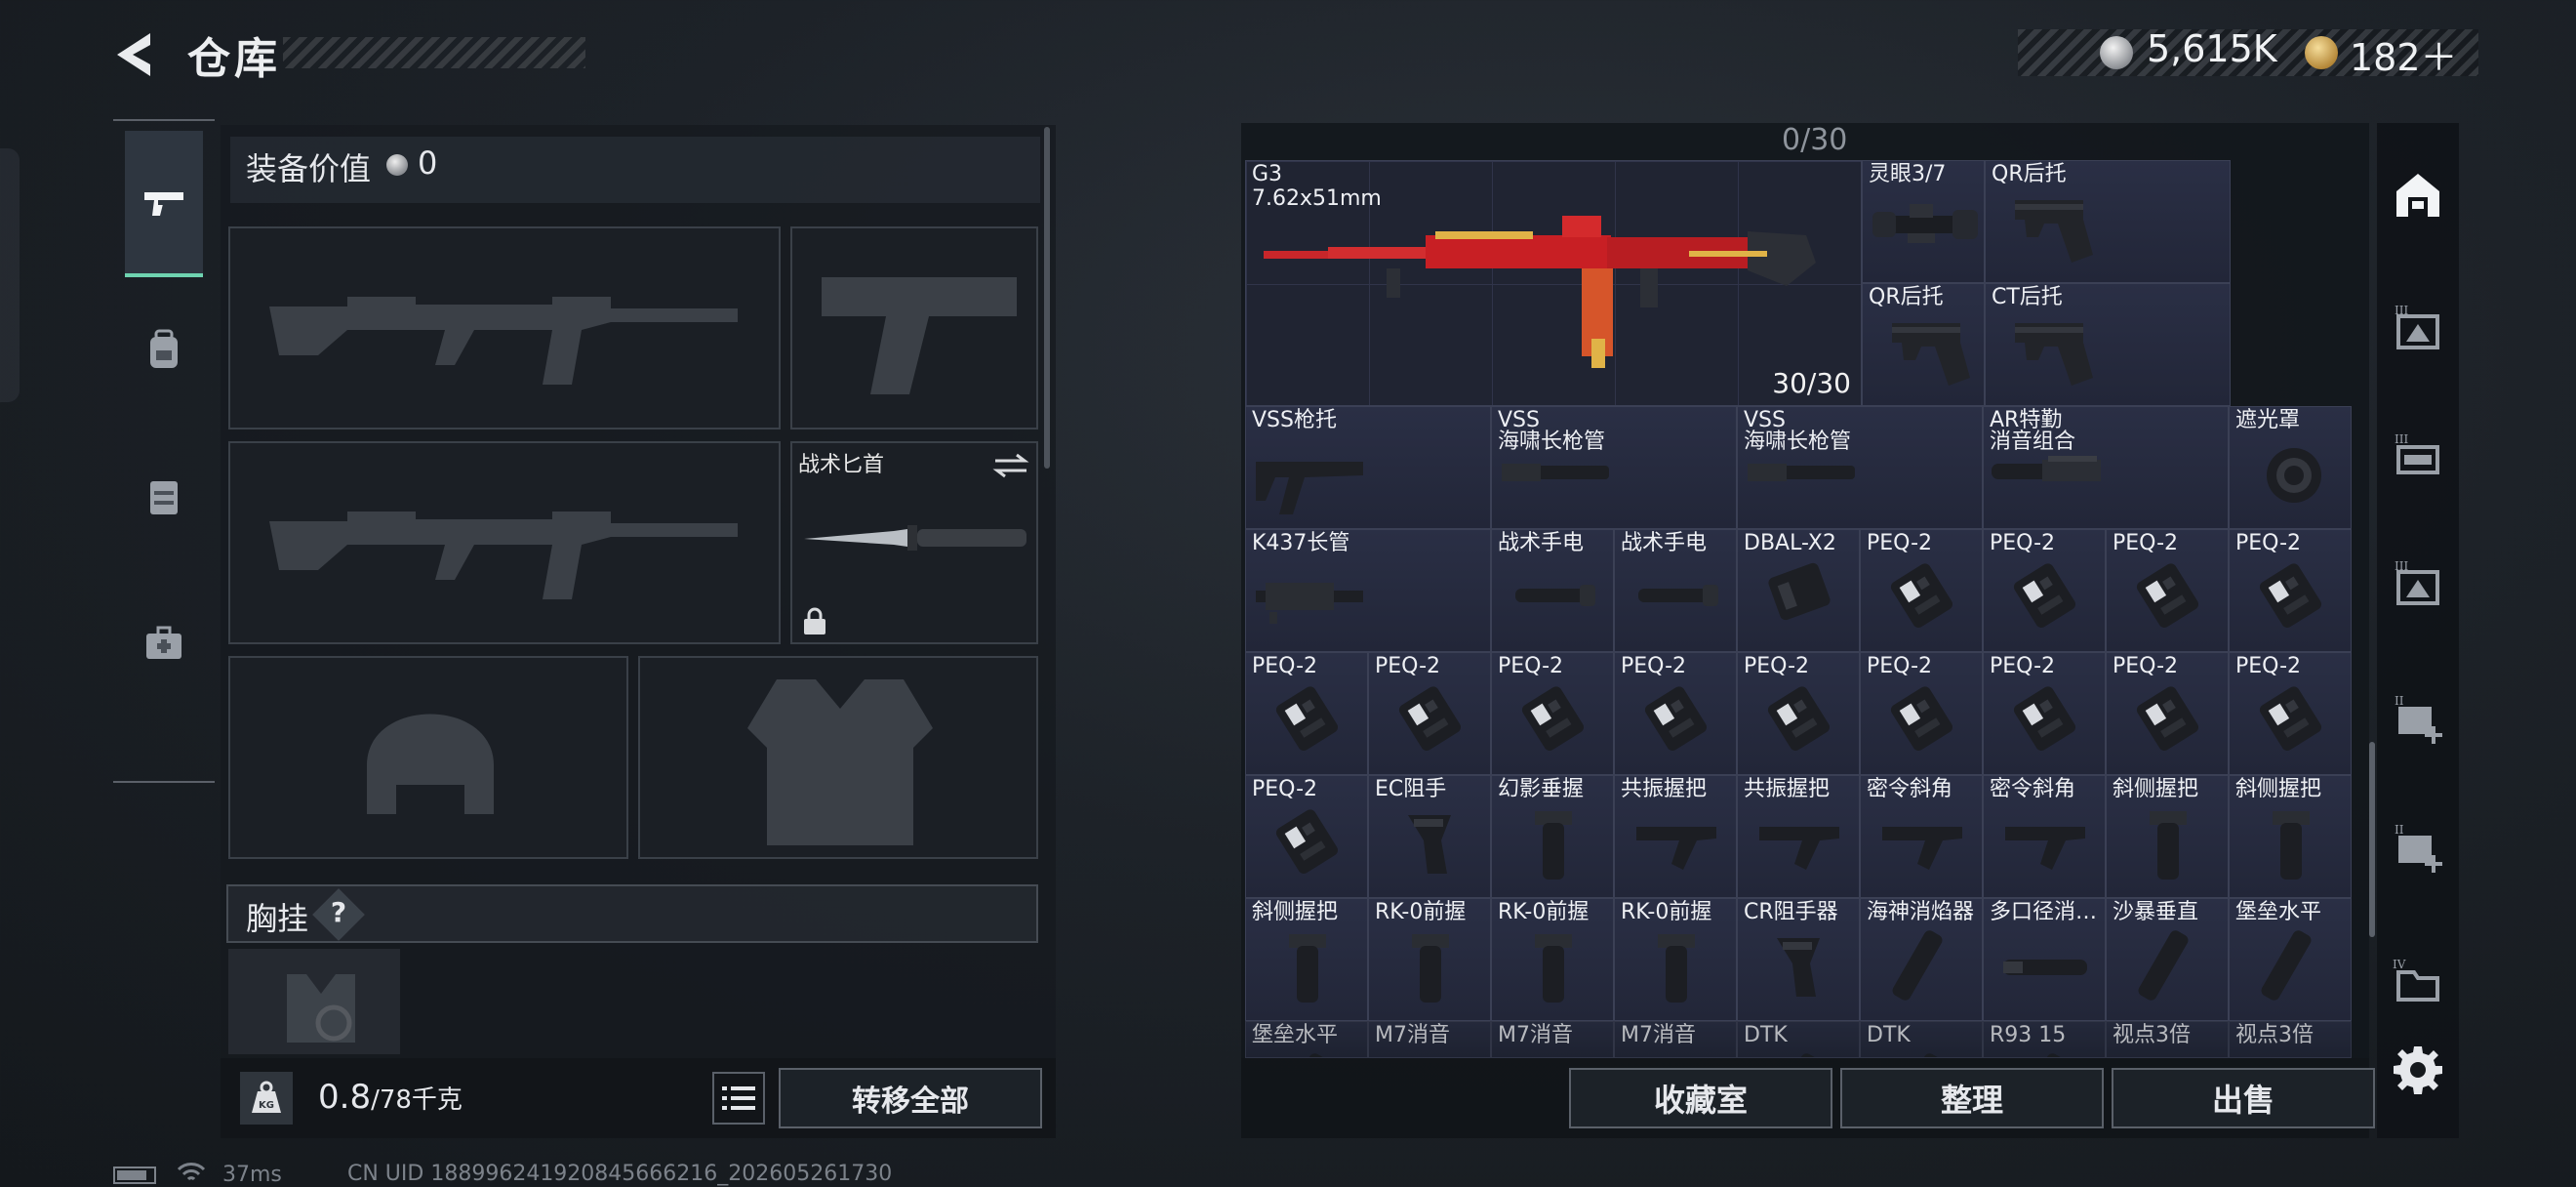  Describe the element at coordinates (1700, 1098) in the screenshot. I see `collection-room-button: 收藏室` at that location.